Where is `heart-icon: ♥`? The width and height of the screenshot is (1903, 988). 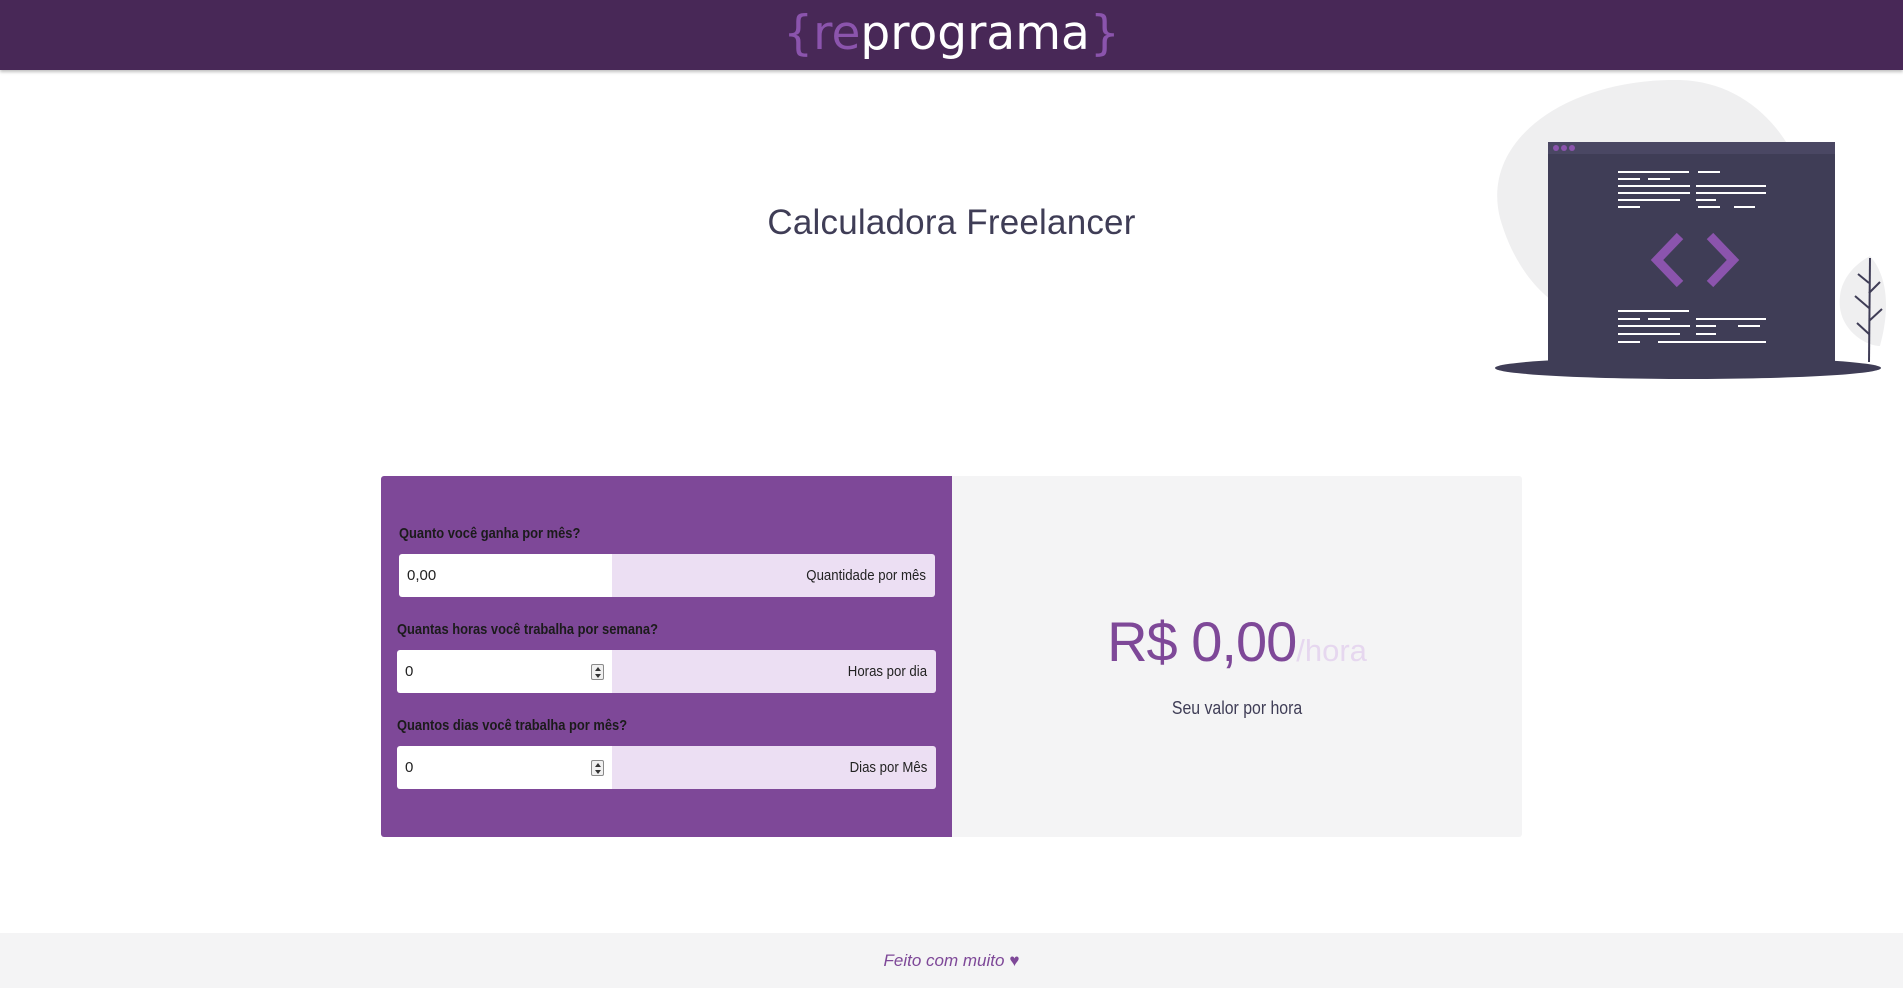 heart-icon: ♥ is located at coordinates (1014, 960).